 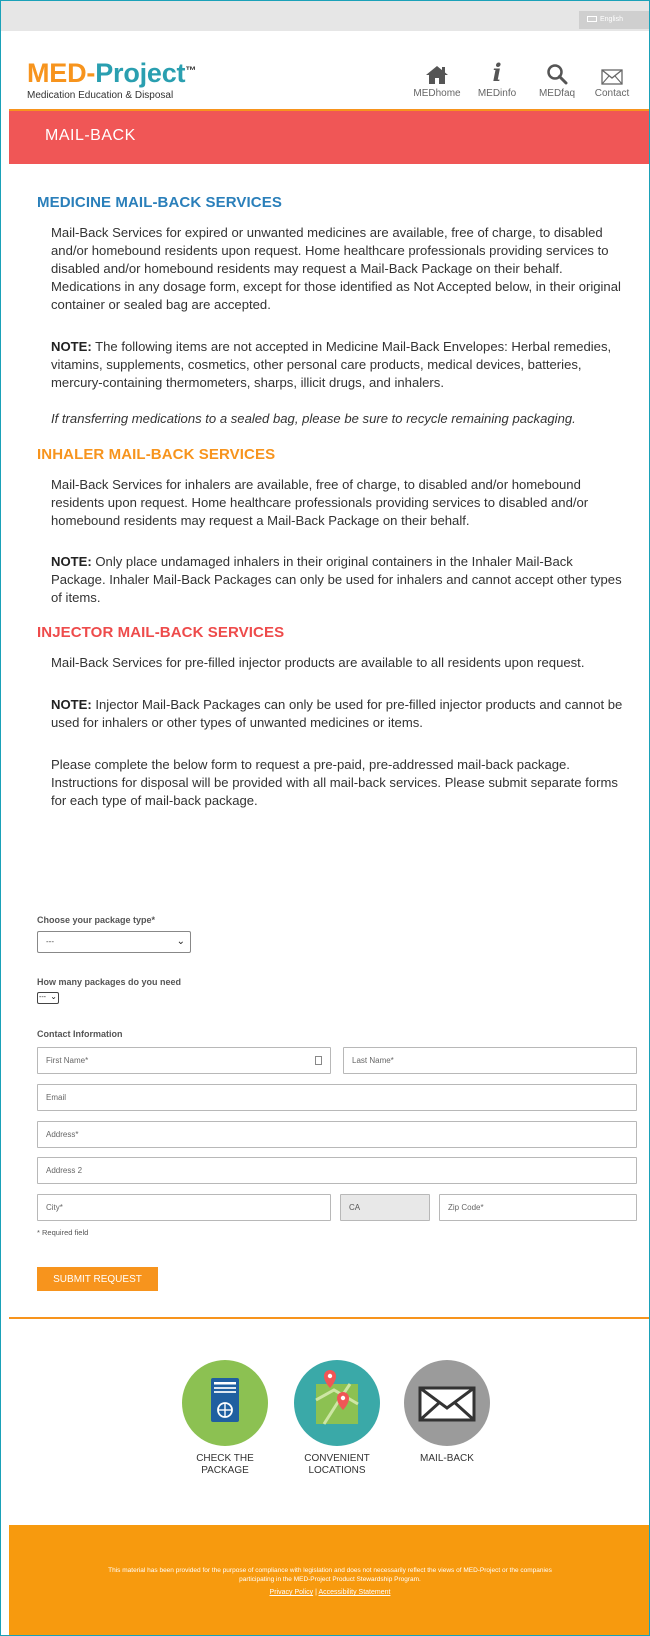 What do you see at coordinates (161, 632) in the screenshot?
I see `section-heading-injector: INJECTOR MAIL-BACK SERVICES` at bounding box center [161, 632].